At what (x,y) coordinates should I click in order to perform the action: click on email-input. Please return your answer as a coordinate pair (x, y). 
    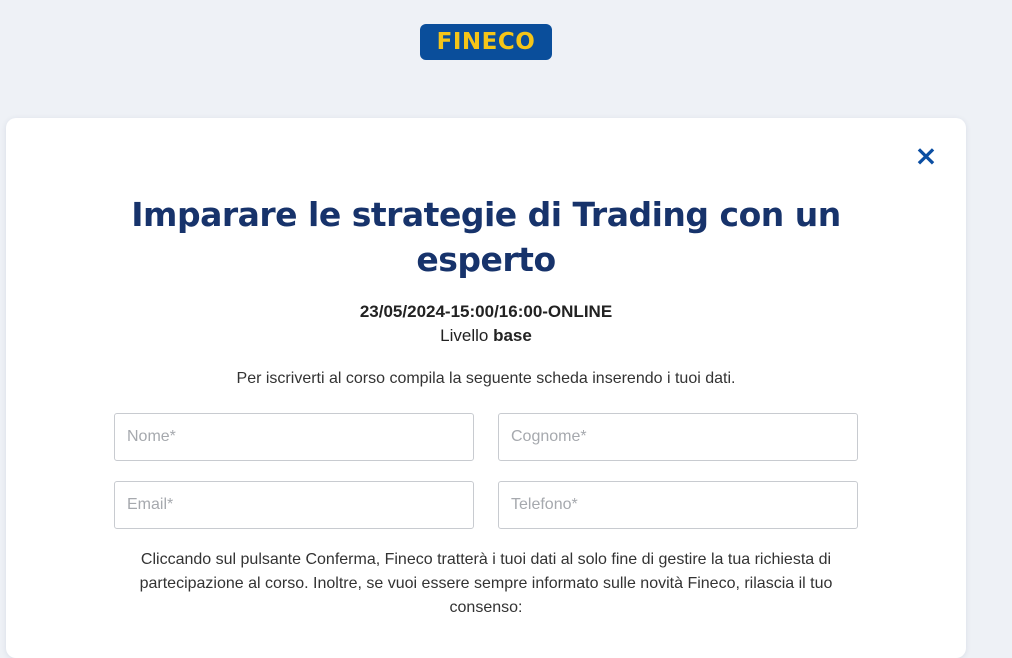
    Looking at the image, I should click on (294, 505).